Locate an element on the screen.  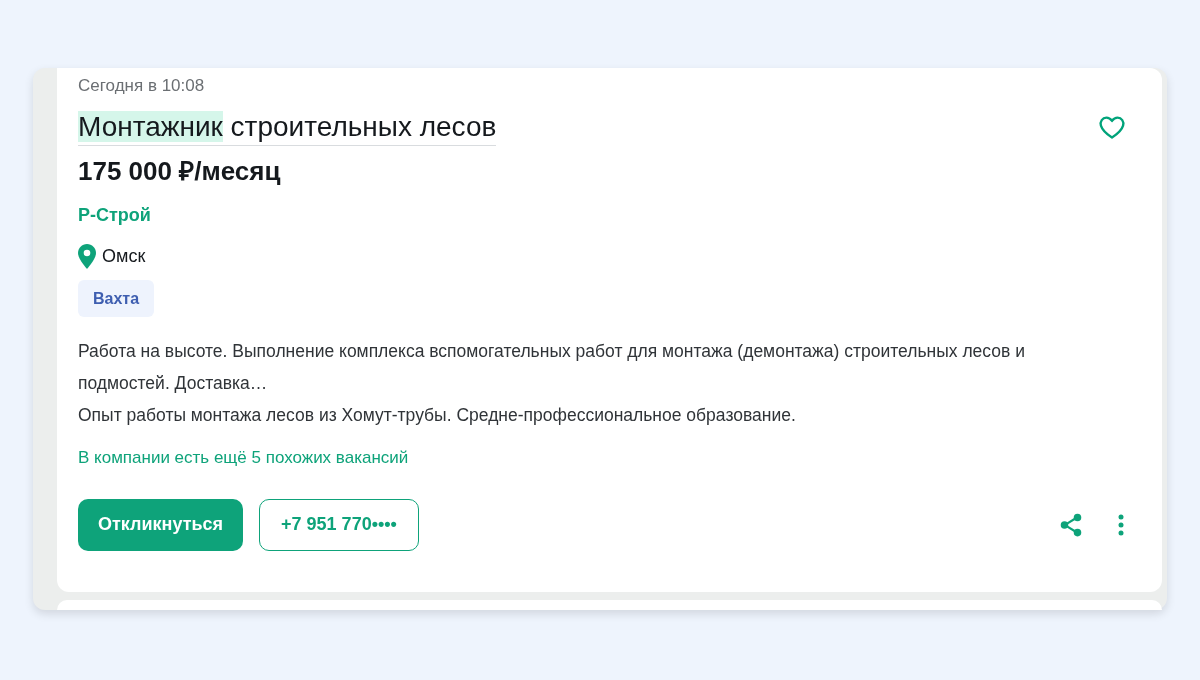
phone-button: +7 951 770•••• is located at coordinates (339, 524).